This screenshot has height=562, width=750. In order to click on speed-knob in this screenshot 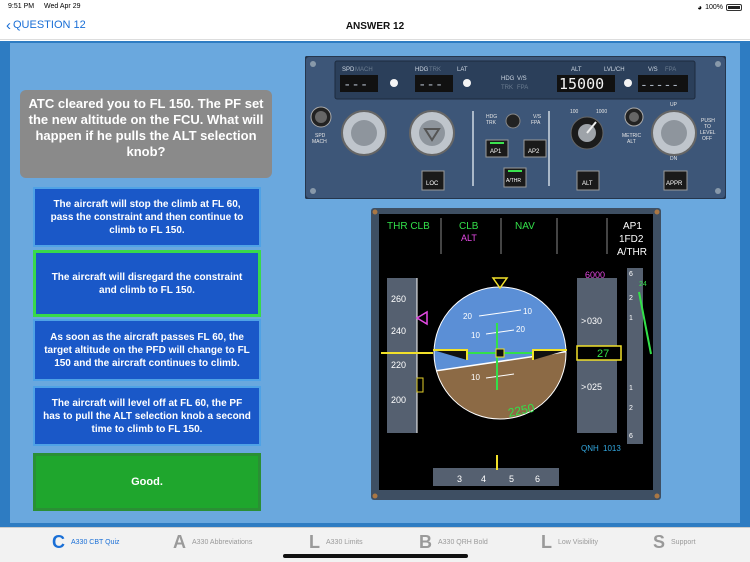, I will do `click(364, 133)`.